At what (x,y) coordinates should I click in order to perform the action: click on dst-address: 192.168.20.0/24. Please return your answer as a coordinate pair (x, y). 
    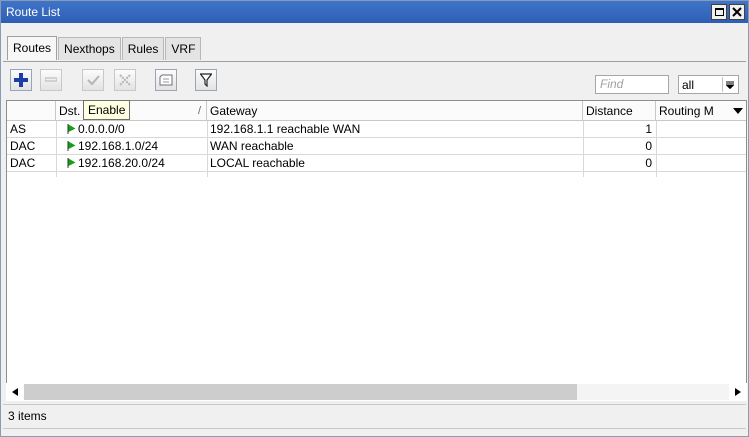
    Looking at the image, I should click on (121, 163).